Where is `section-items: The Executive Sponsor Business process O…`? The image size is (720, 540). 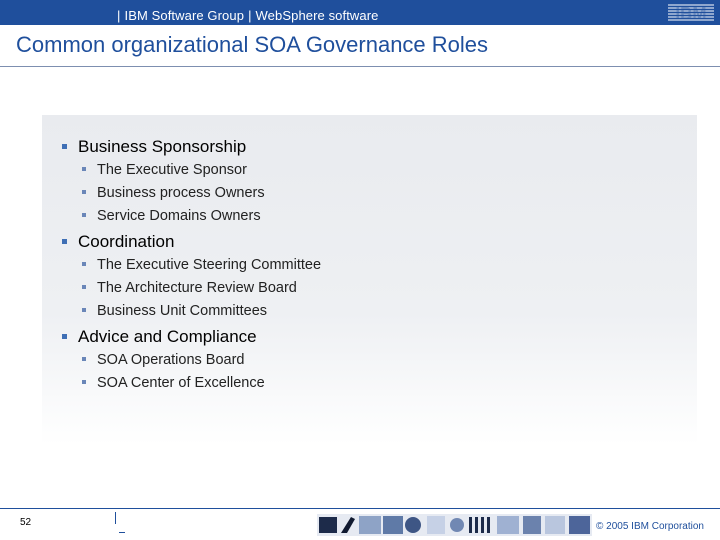 section-items: The Executive Sponsor Business process O… is located at coordinates (369, 195).